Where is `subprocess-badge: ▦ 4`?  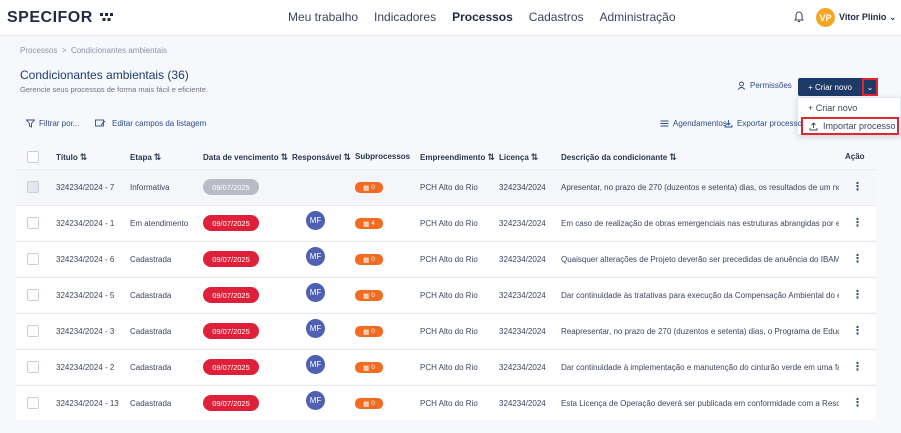 subprocess-badge: ▦ 4 is located at coordinates (369, 223).